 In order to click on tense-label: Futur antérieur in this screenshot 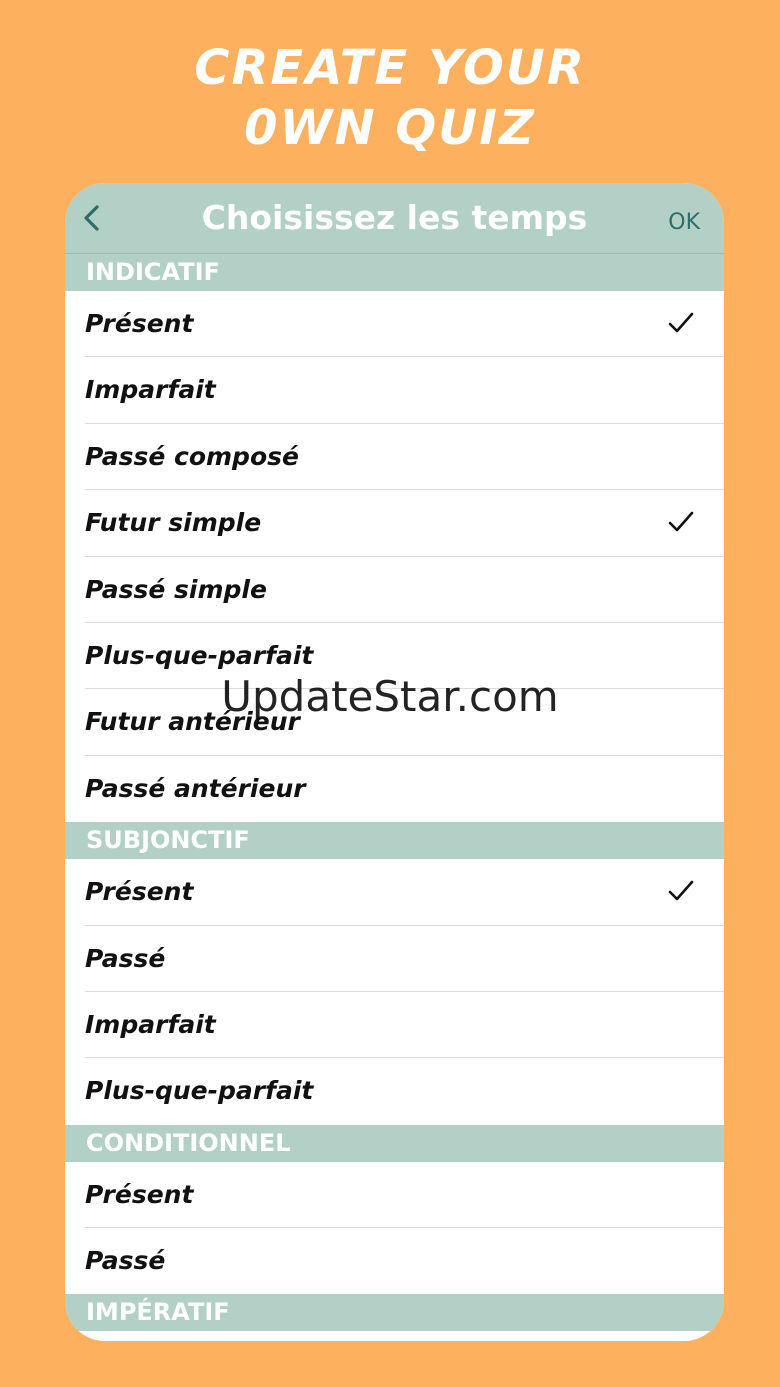, I will do `click(192, 722)`.